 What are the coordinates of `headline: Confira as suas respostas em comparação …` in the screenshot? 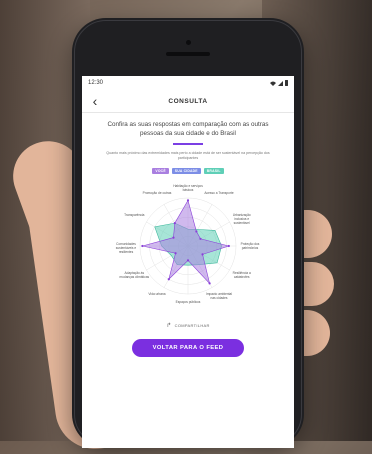 It's located at (188, 129).